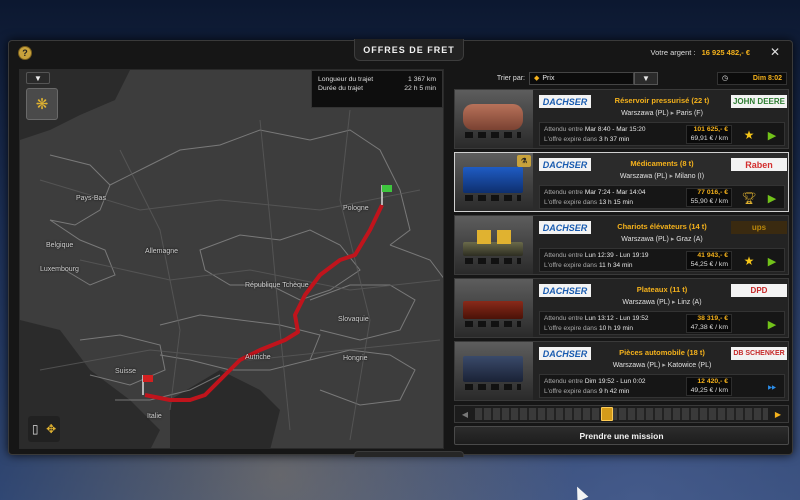 The image size is (800, 500). What do you see at coordinates (162, 251) in the screenshot?
I see `map-label-allemagne: Allemagne` at bounding box center [162, 251].